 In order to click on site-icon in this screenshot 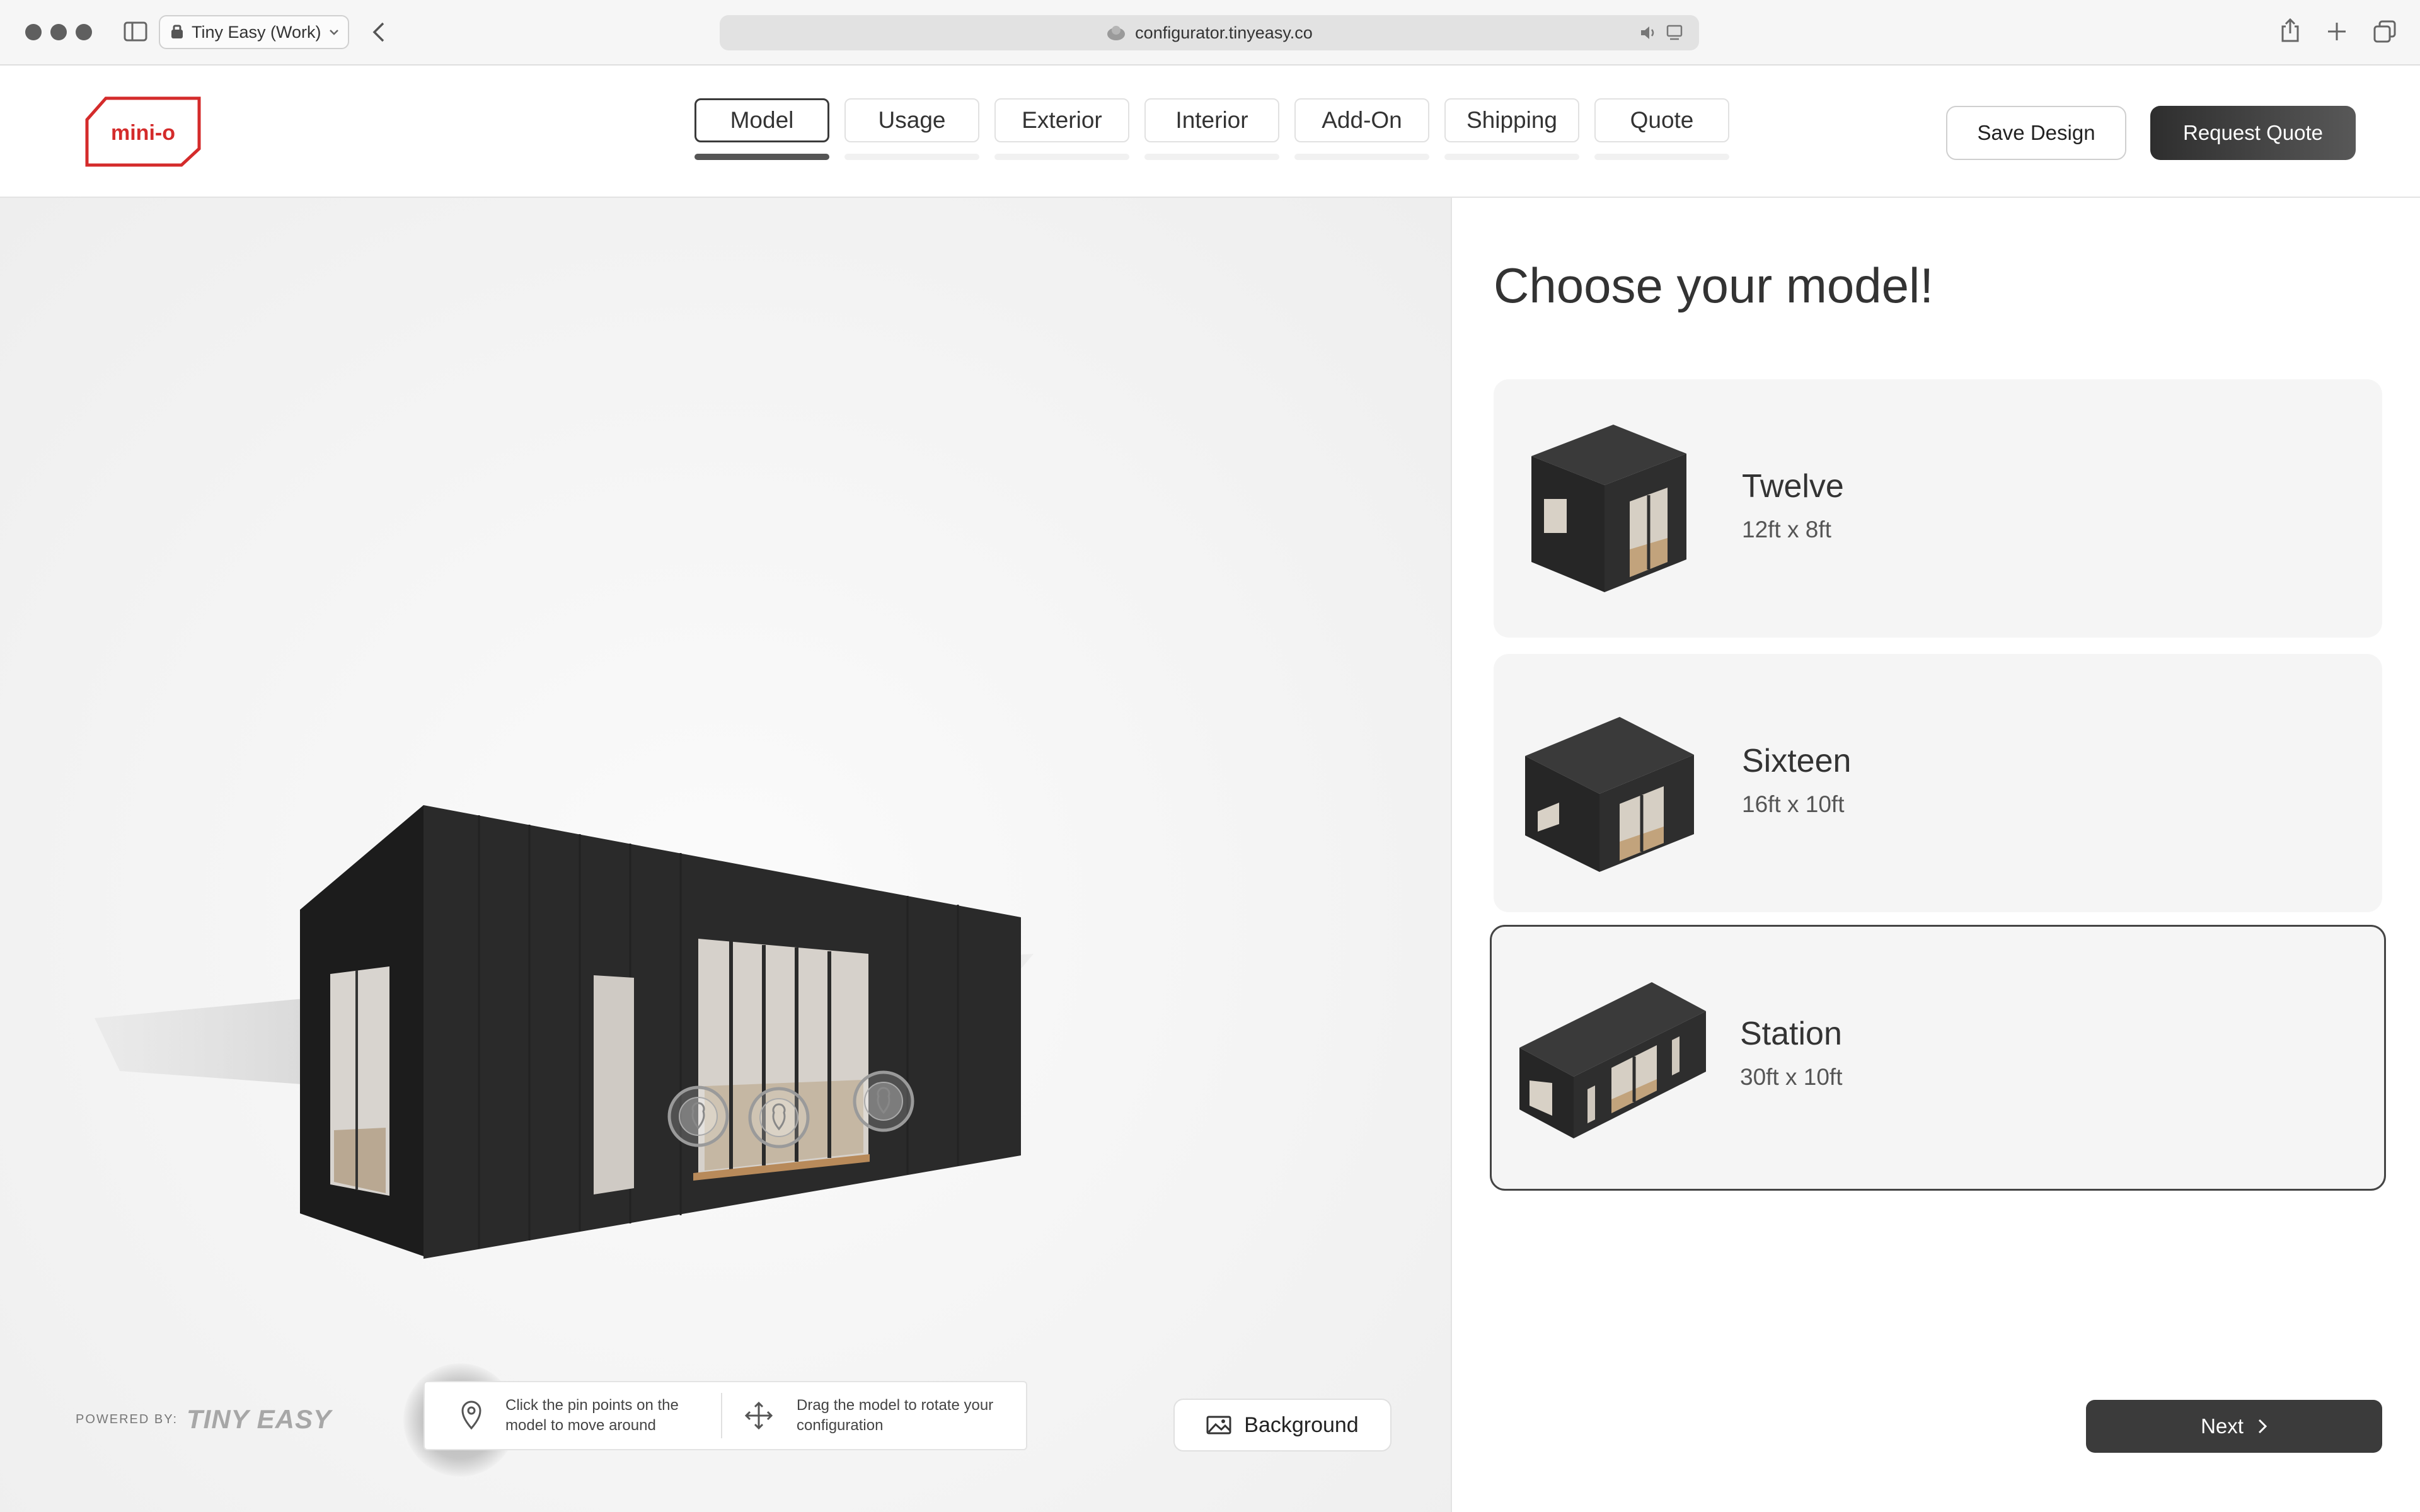, I will do `click(1117, 33)`.